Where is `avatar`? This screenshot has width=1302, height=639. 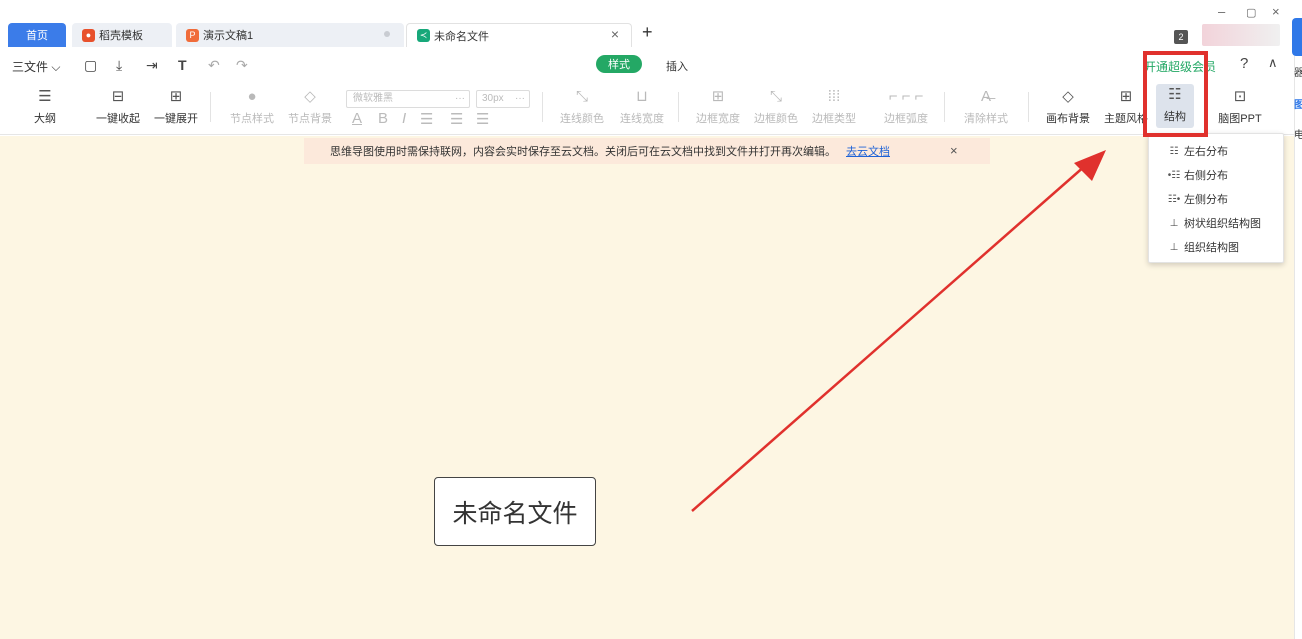 avatar is located at coordinates (1241, 35).